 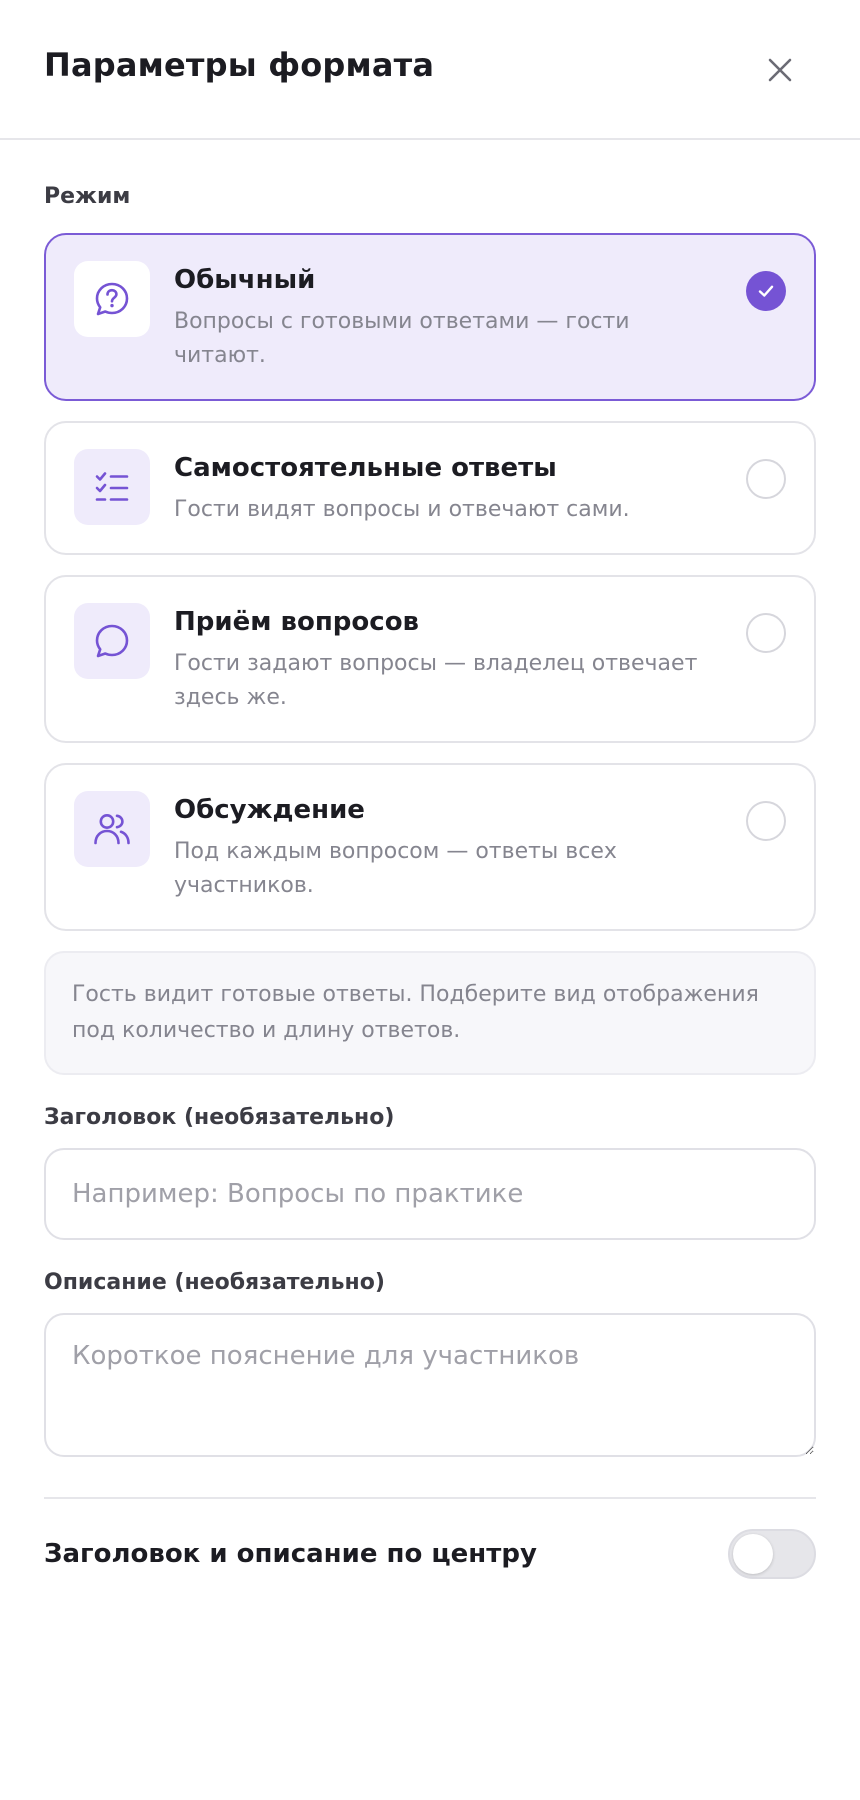 I want to click on mode-option-description: Гости видят вопросы и отвечают сами., so click(x=402, y=509).